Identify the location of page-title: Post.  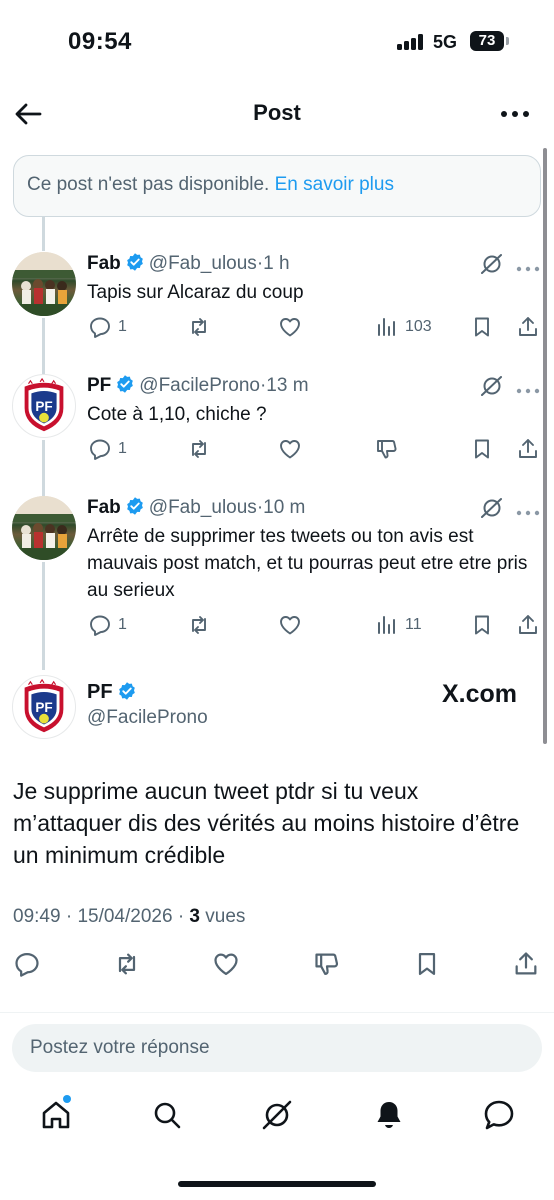
(277, 112).